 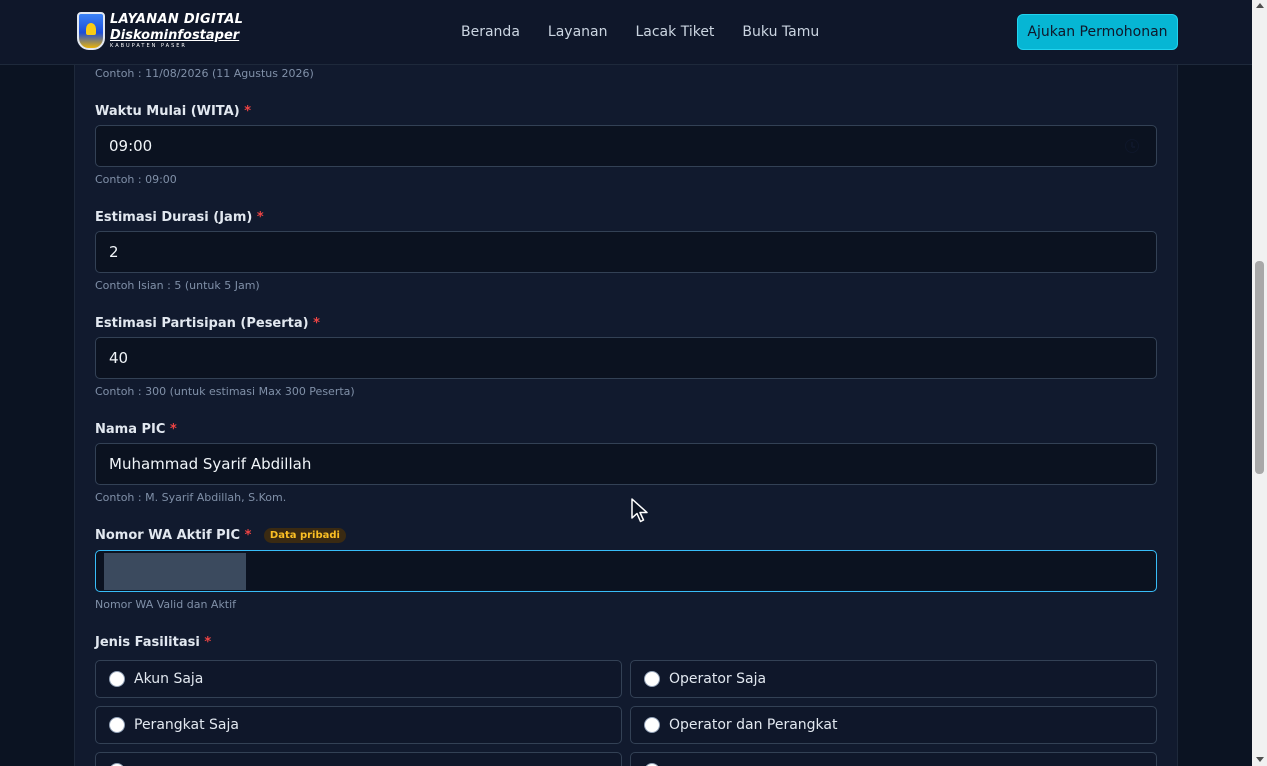 I want to click on participants-label: Estimasi Partisipan (Peserta) *, so click(x=207, y=323).